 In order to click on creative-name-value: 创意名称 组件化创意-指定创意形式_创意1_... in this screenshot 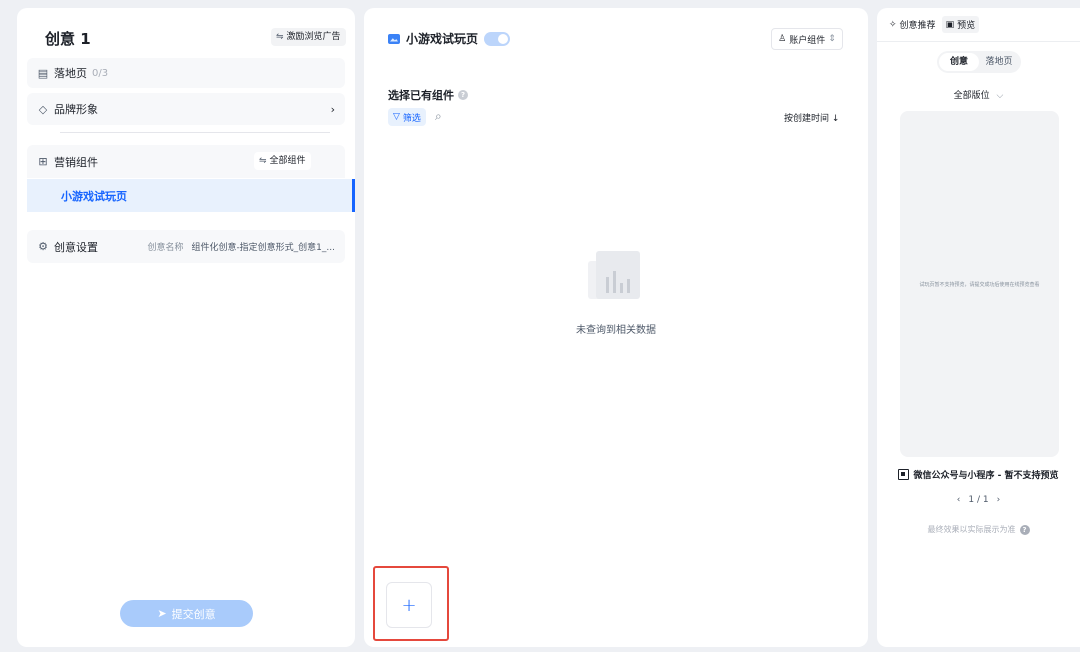, I will do `click(241, 246)`.